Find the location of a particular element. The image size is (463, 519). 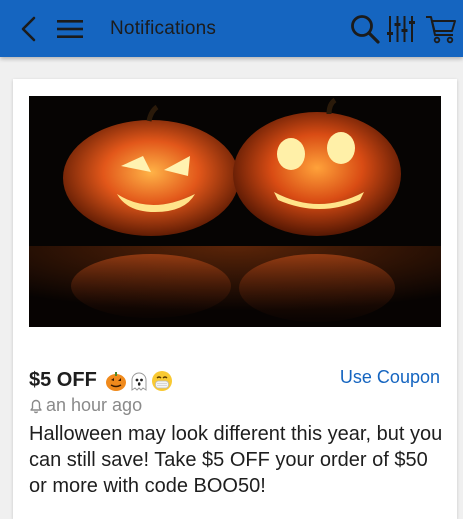

filter-icon is located at coordinates (401, 28).